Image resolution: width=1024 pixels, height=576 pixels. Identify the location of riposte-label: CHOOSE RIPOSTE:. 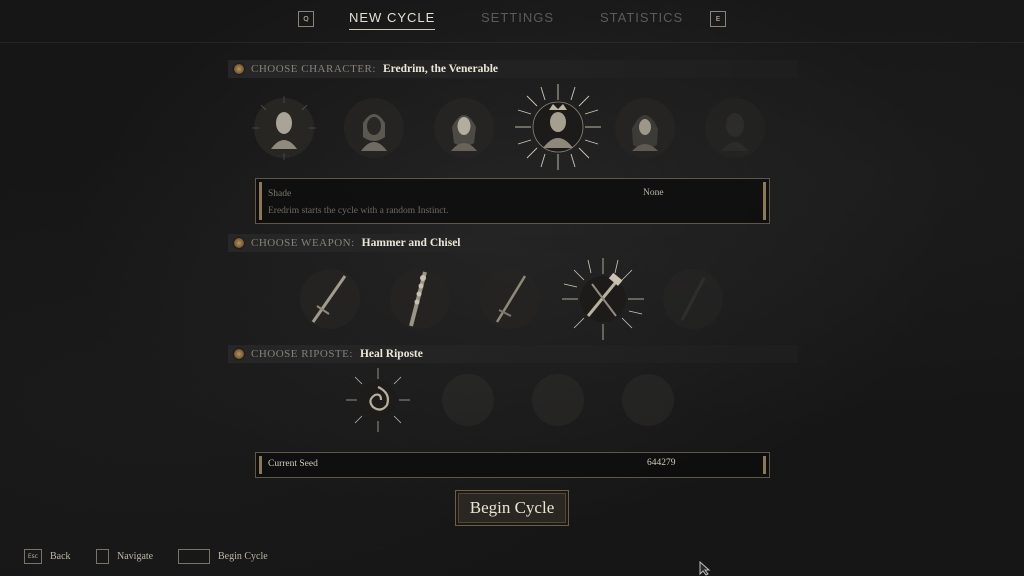
(302, 354).